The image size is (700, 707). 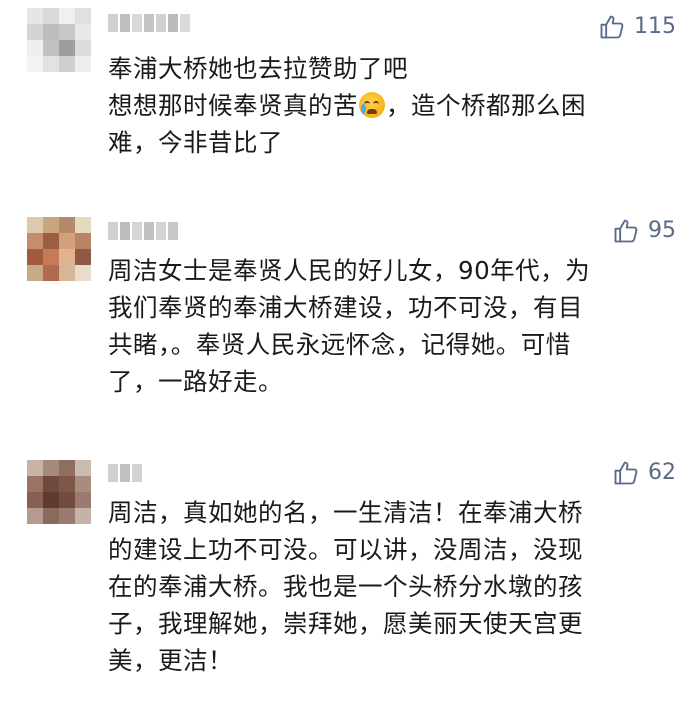 I want to click on comment-line: 难，今非昔比了, so click(x=195, y=142).